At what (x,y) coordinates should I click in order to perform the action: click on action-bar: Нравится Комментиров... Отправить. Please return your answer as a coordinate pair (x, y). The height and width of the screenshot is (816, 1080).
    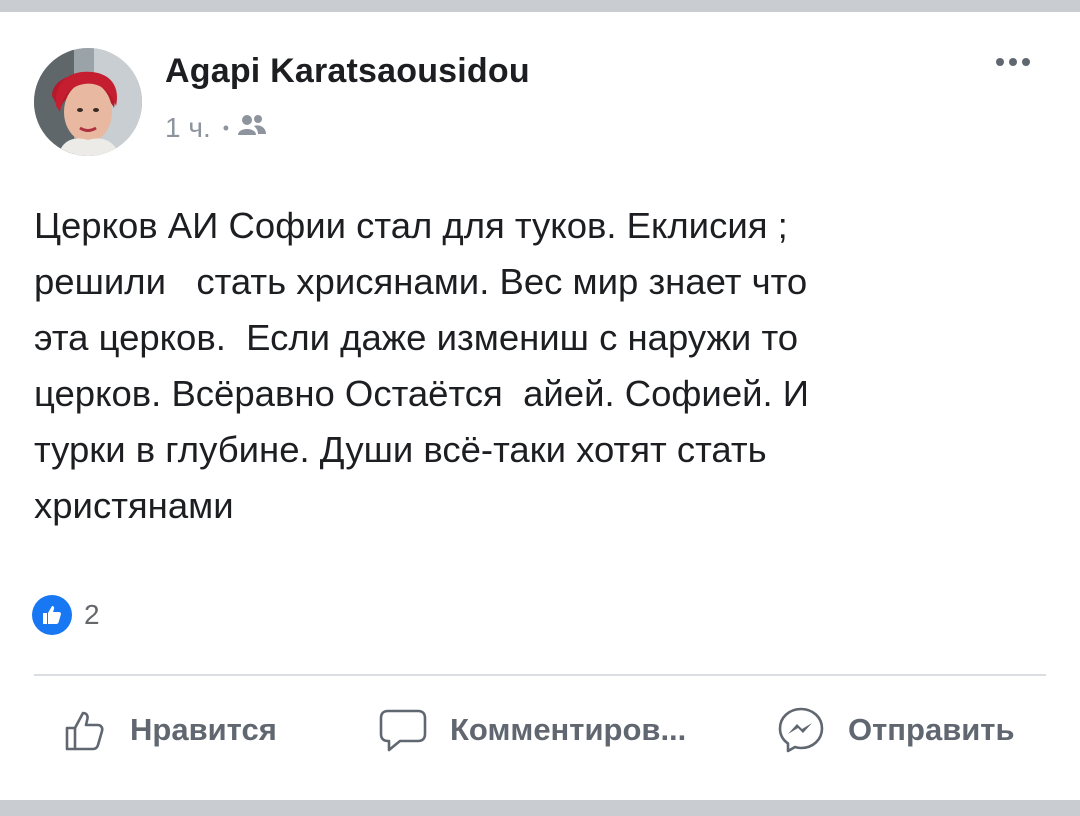
    Looking at the image, I should click on (540, 730).